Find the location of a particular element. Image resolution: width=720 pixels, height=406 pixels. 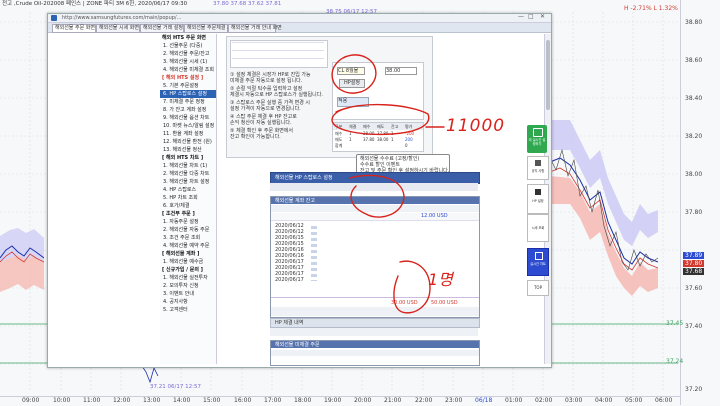

handwritten-annotations is located at coordinates (388, 184).